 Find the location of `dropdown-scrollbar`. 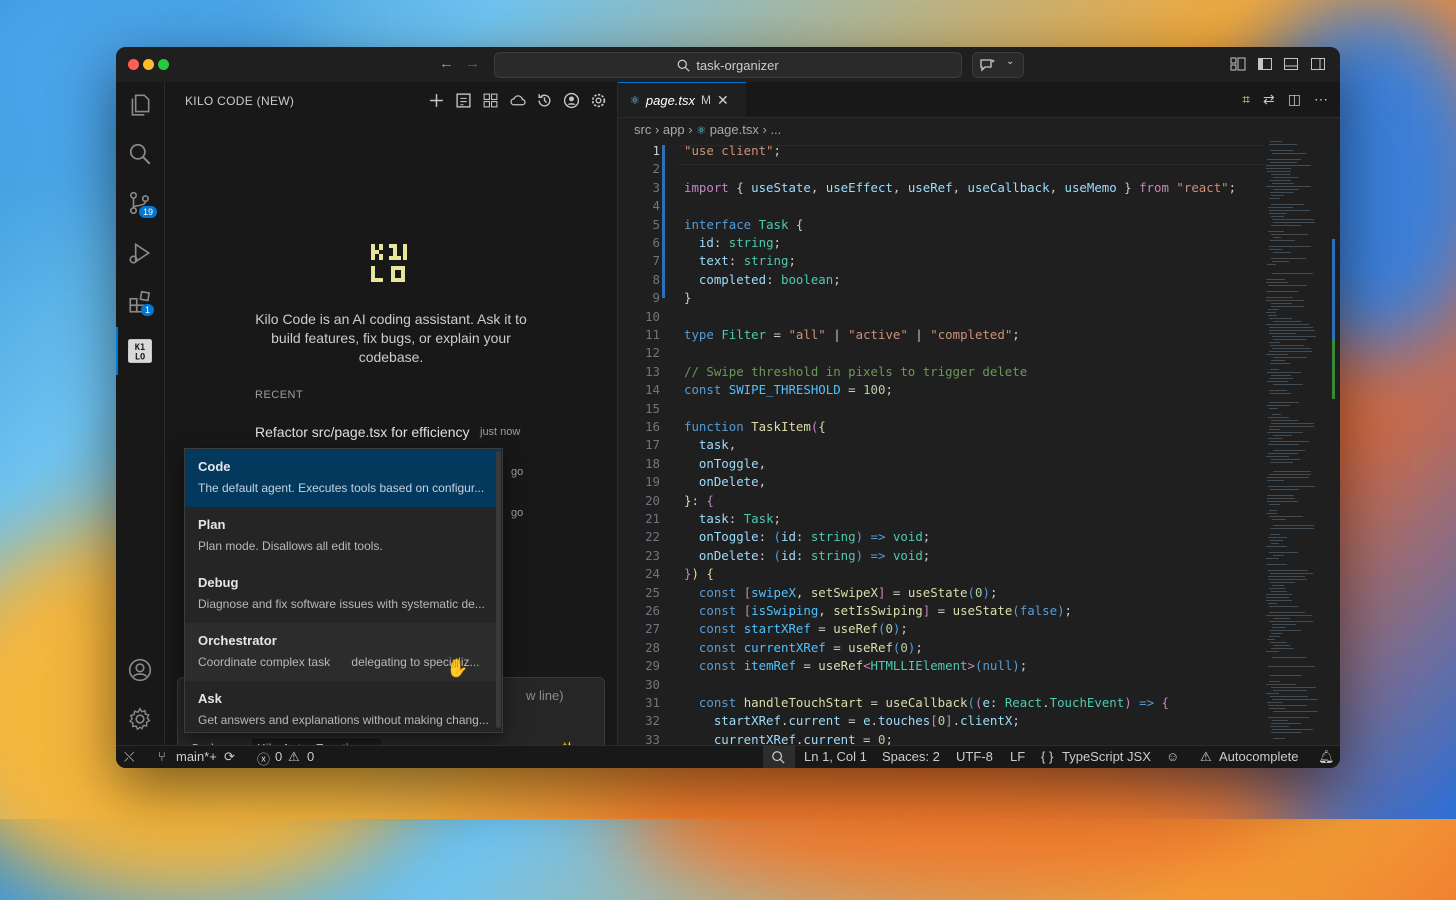

dropdown-scrollbar is located at coordinates (498, 589).